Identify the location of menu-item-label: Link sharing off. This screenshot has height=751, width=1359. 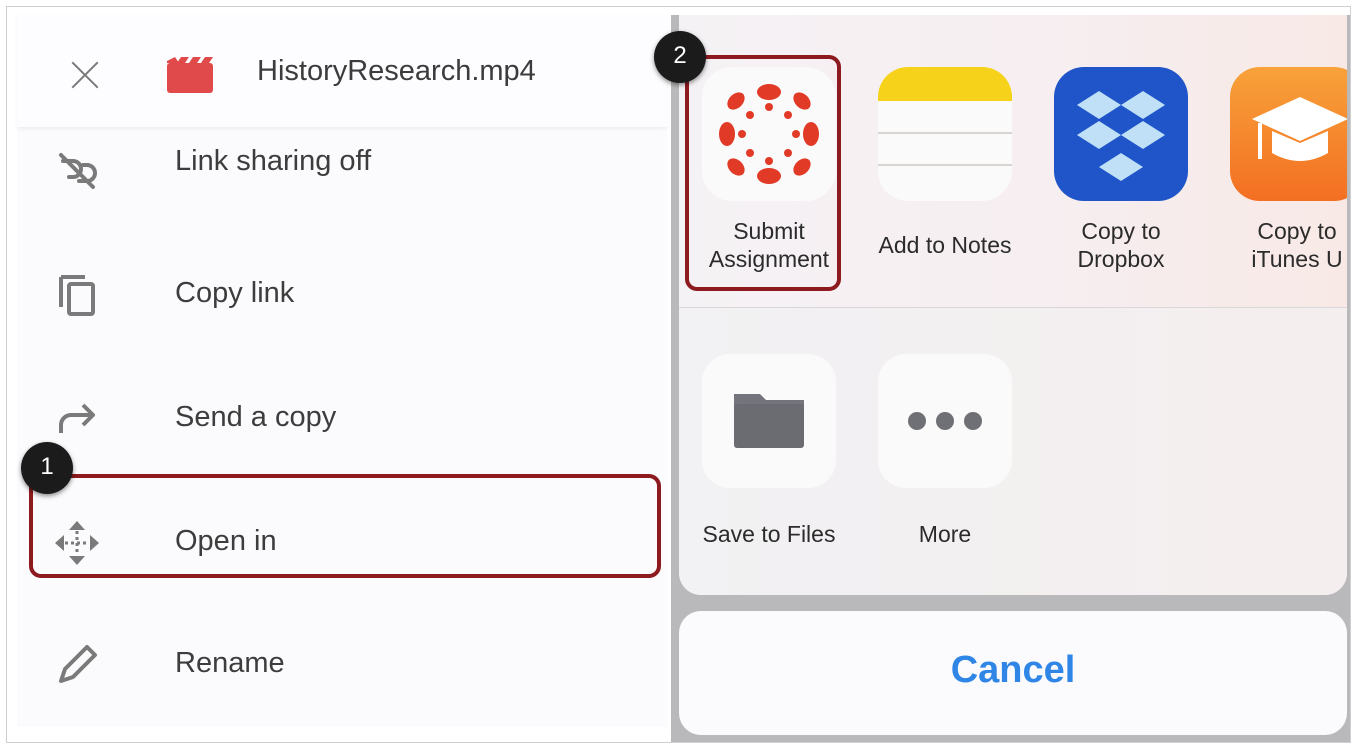
(273, 161).